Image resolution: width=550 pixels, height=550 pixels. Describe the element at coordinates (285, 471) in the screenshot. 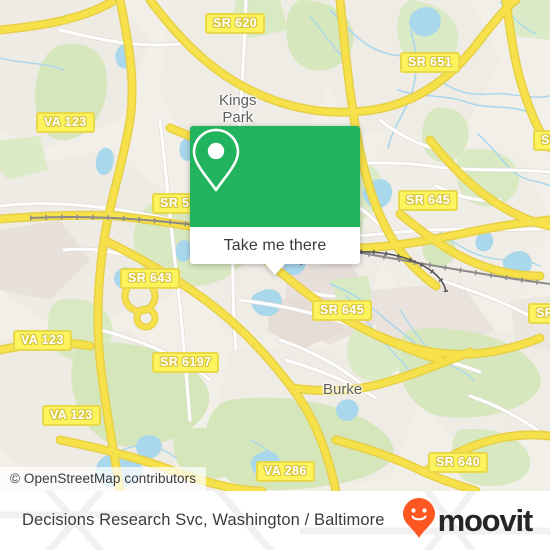

I see `road-shield: VA 286` at that location.